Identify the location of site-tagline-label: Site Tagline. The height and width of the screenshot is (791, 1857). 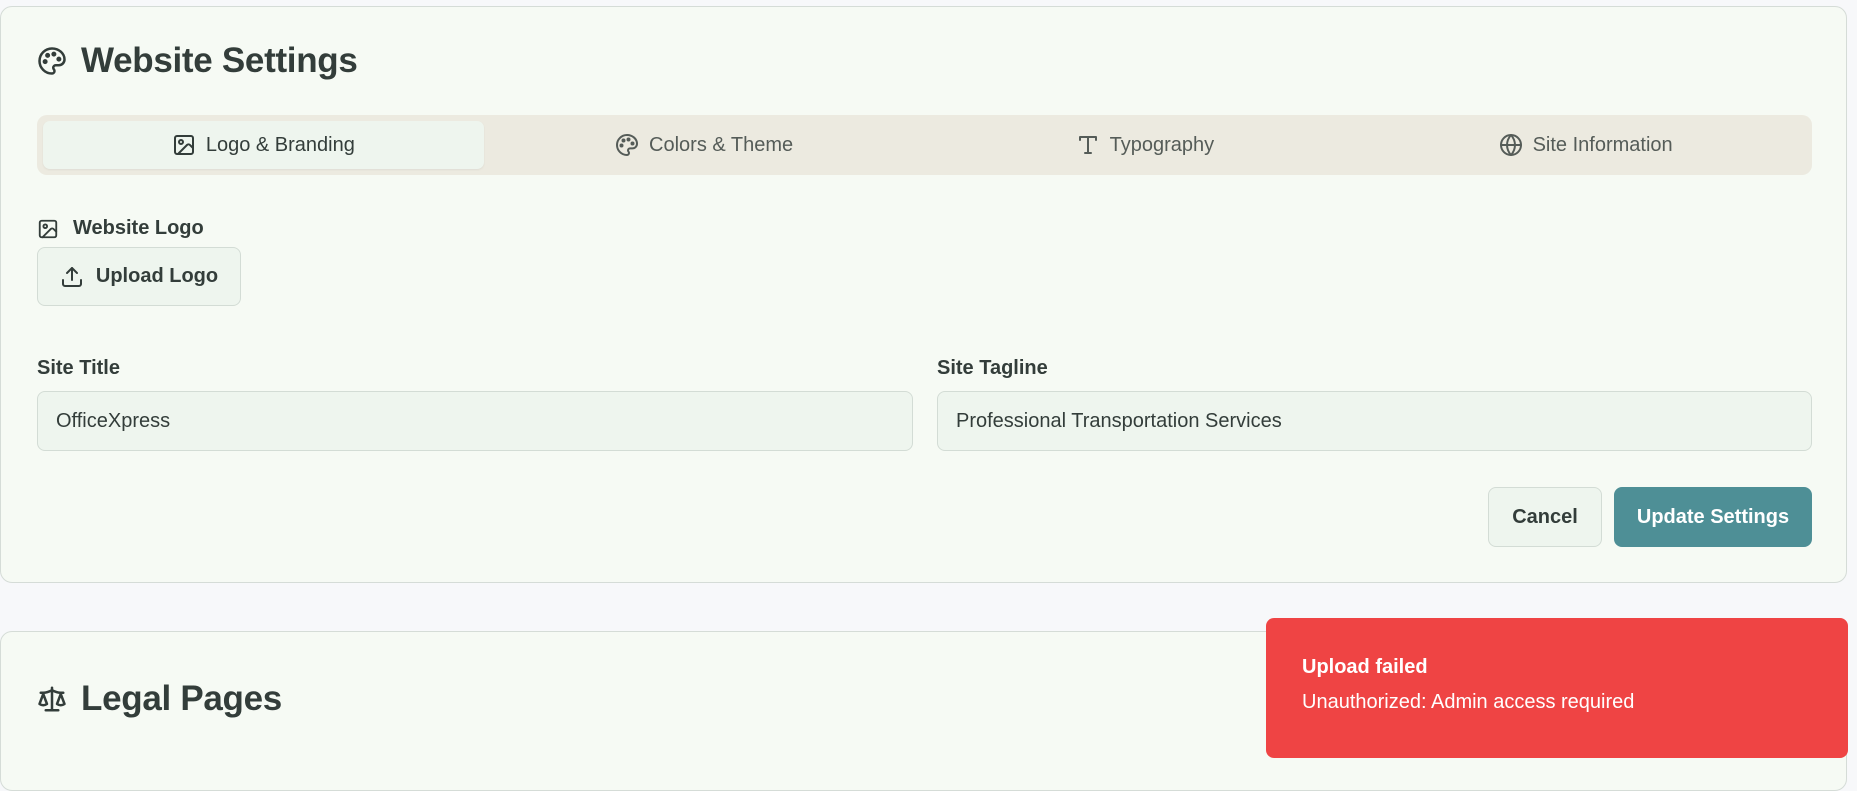
(992, 368).